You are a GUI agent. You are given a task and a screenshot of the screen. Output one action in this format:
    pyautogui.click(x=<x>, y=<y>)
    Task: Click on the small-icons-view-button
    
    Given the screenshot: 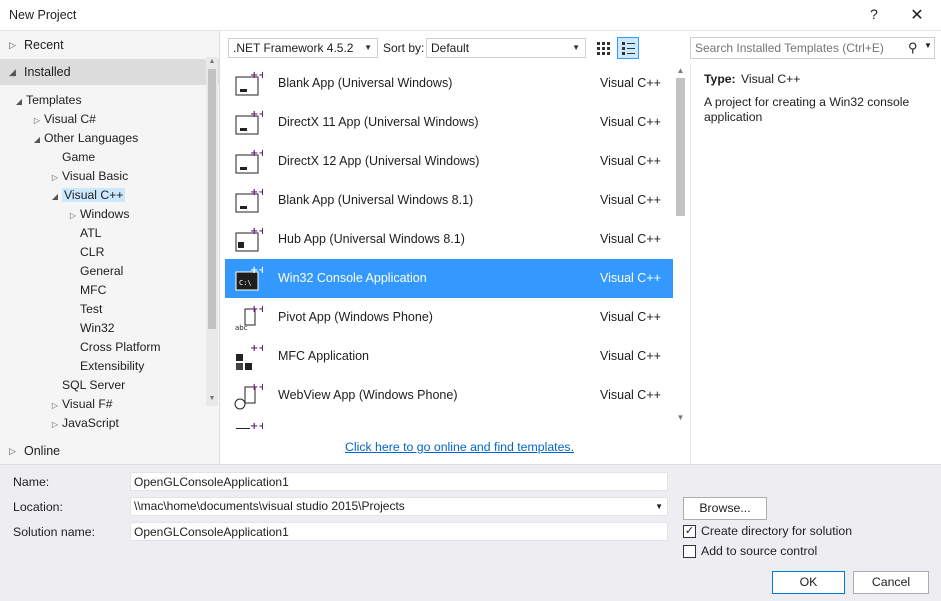 What is the action you would take?
    pyautogui.click(x=603, y=48)
    